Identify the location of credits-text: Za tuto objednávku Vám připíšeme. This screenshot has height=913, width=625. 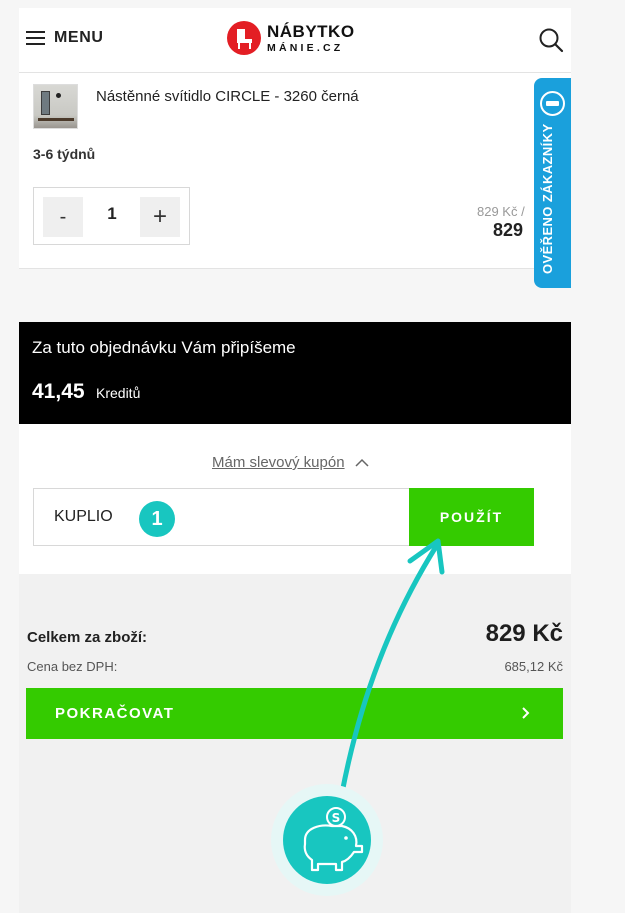
(164, 347).